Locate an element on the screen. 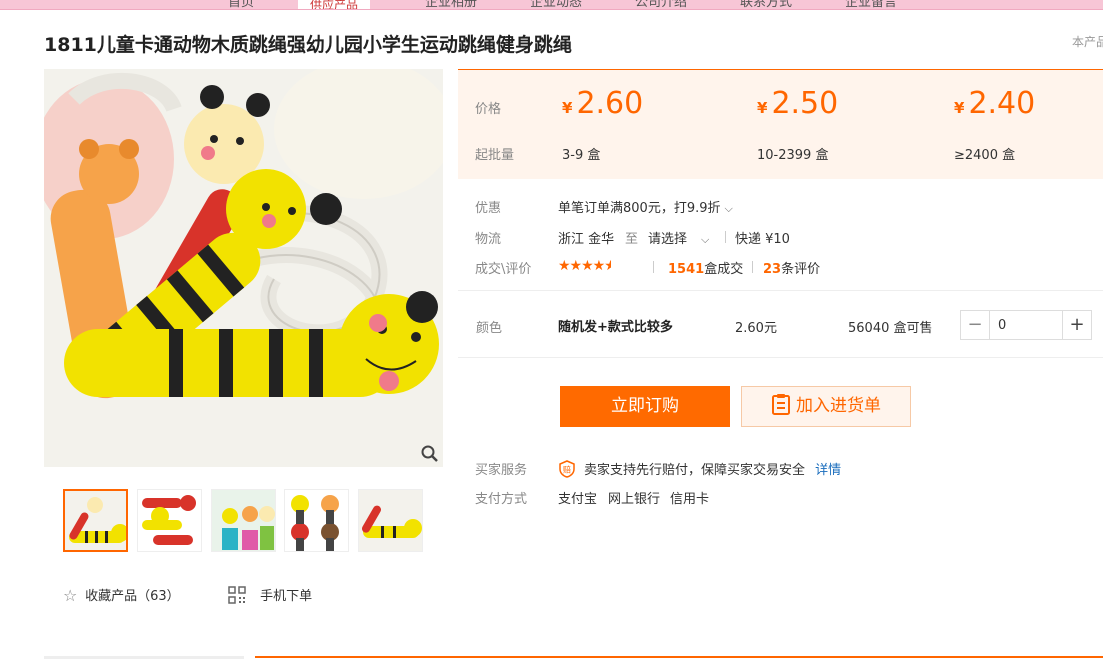 The width and height of the screenshot is (1103, 660). add-to-cart-label: 加入进货单 is located at coordinates (838, 406).